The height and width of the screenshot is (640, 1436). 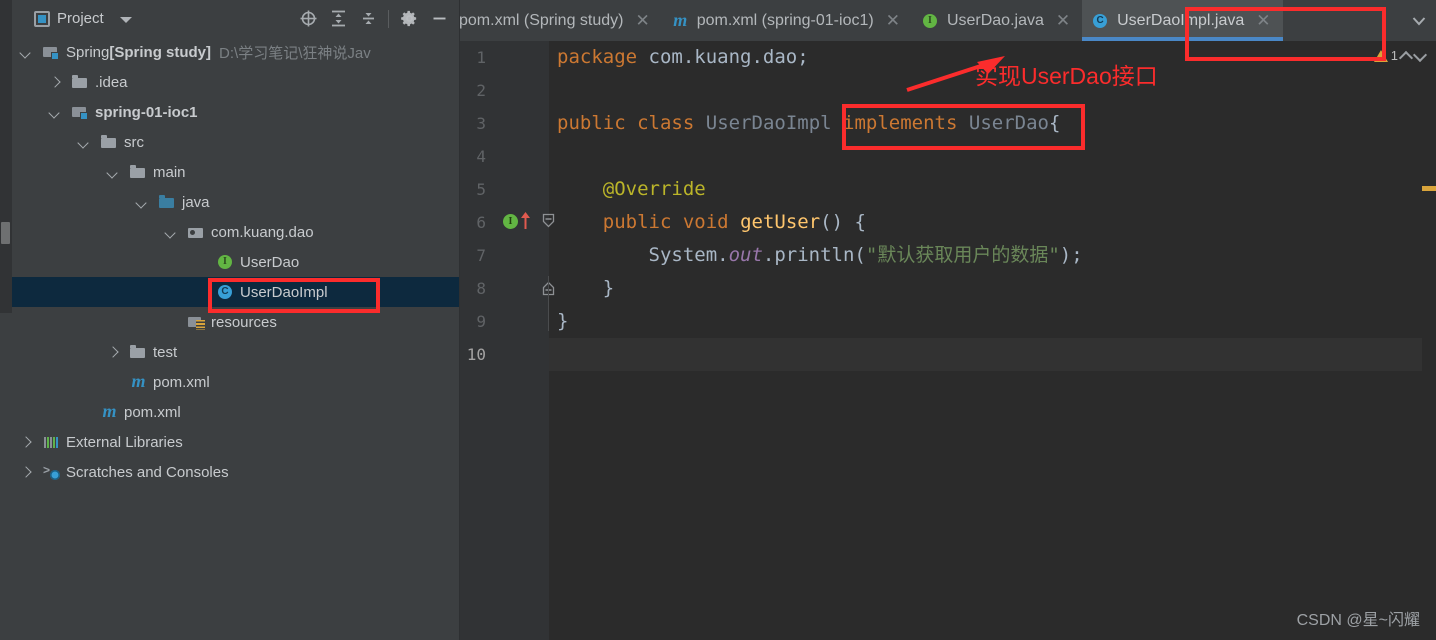 I want to click on tree-item-label: External Libraries, so click(x=124, y=442).